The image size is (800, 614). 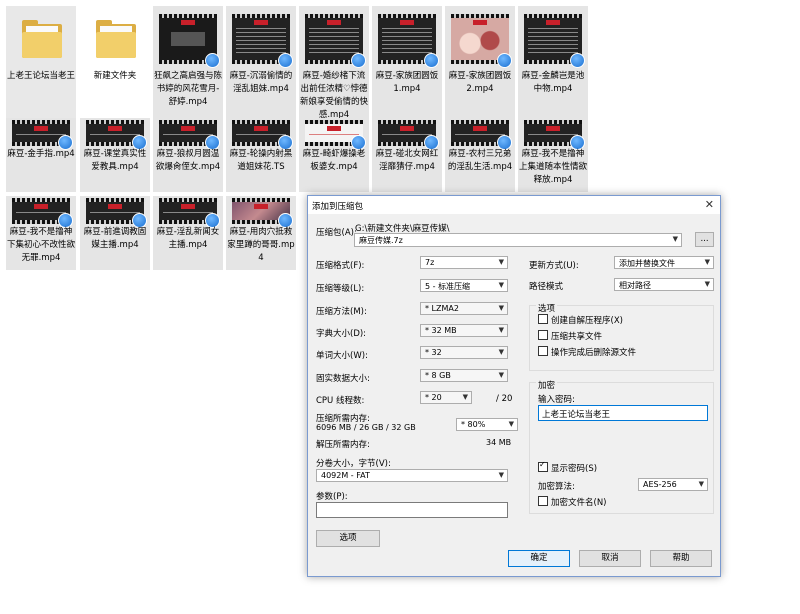 I want to click on file-name: 麻豆-轮操内射黑道姐妹花.TS, so click(x=261, y=160).